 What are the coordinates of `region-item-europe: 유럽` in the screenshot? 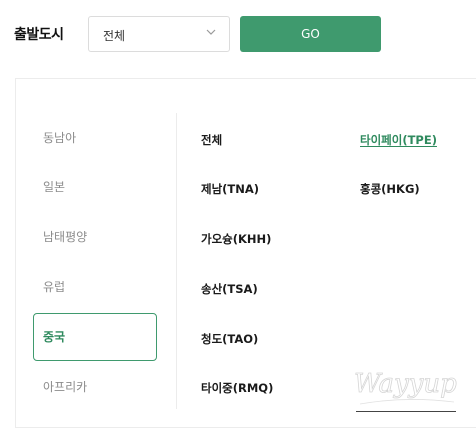 It's located at (95, 287).